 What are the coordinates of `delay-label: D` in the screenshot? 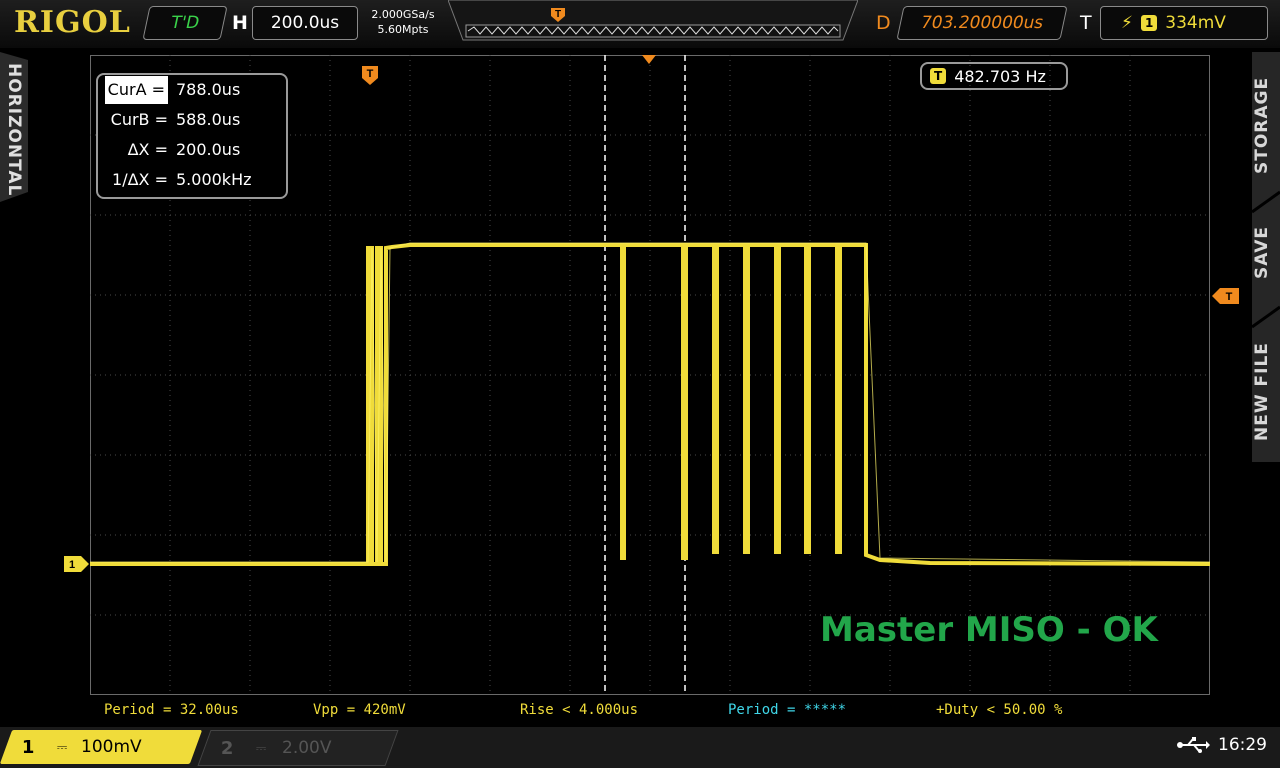 It's located at (883, 23).